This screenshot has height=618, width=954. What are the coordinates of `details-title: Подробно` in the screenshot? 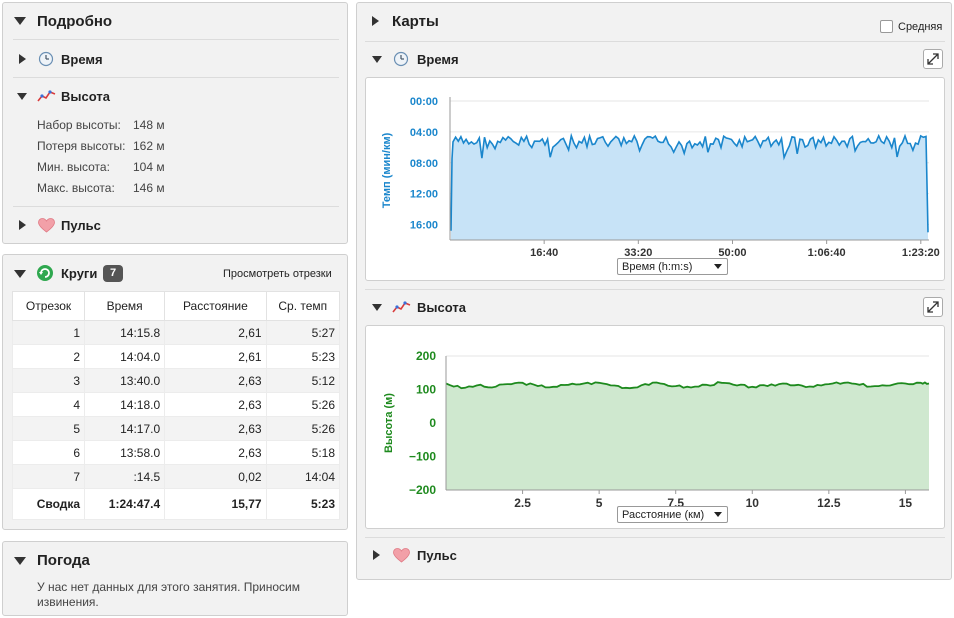 It's located at (75, 21).